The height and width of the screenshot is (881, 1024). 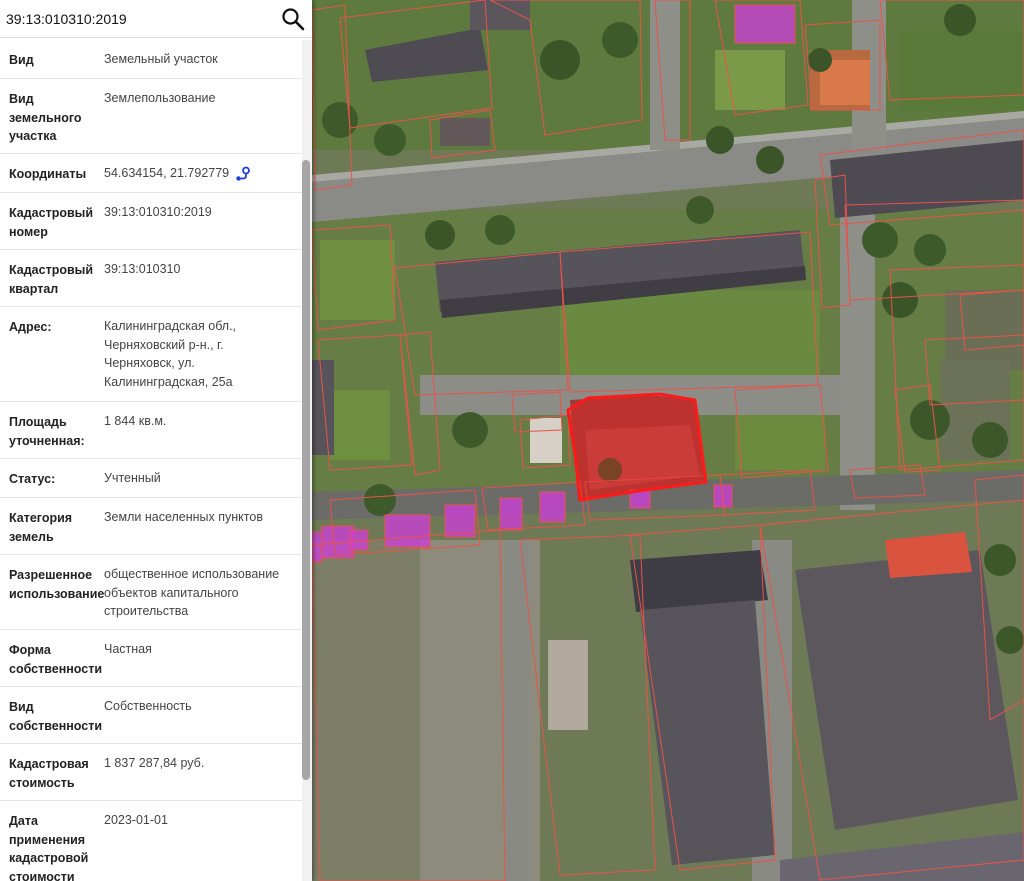 I want to click on search-icon, so click(x=293, y=19).